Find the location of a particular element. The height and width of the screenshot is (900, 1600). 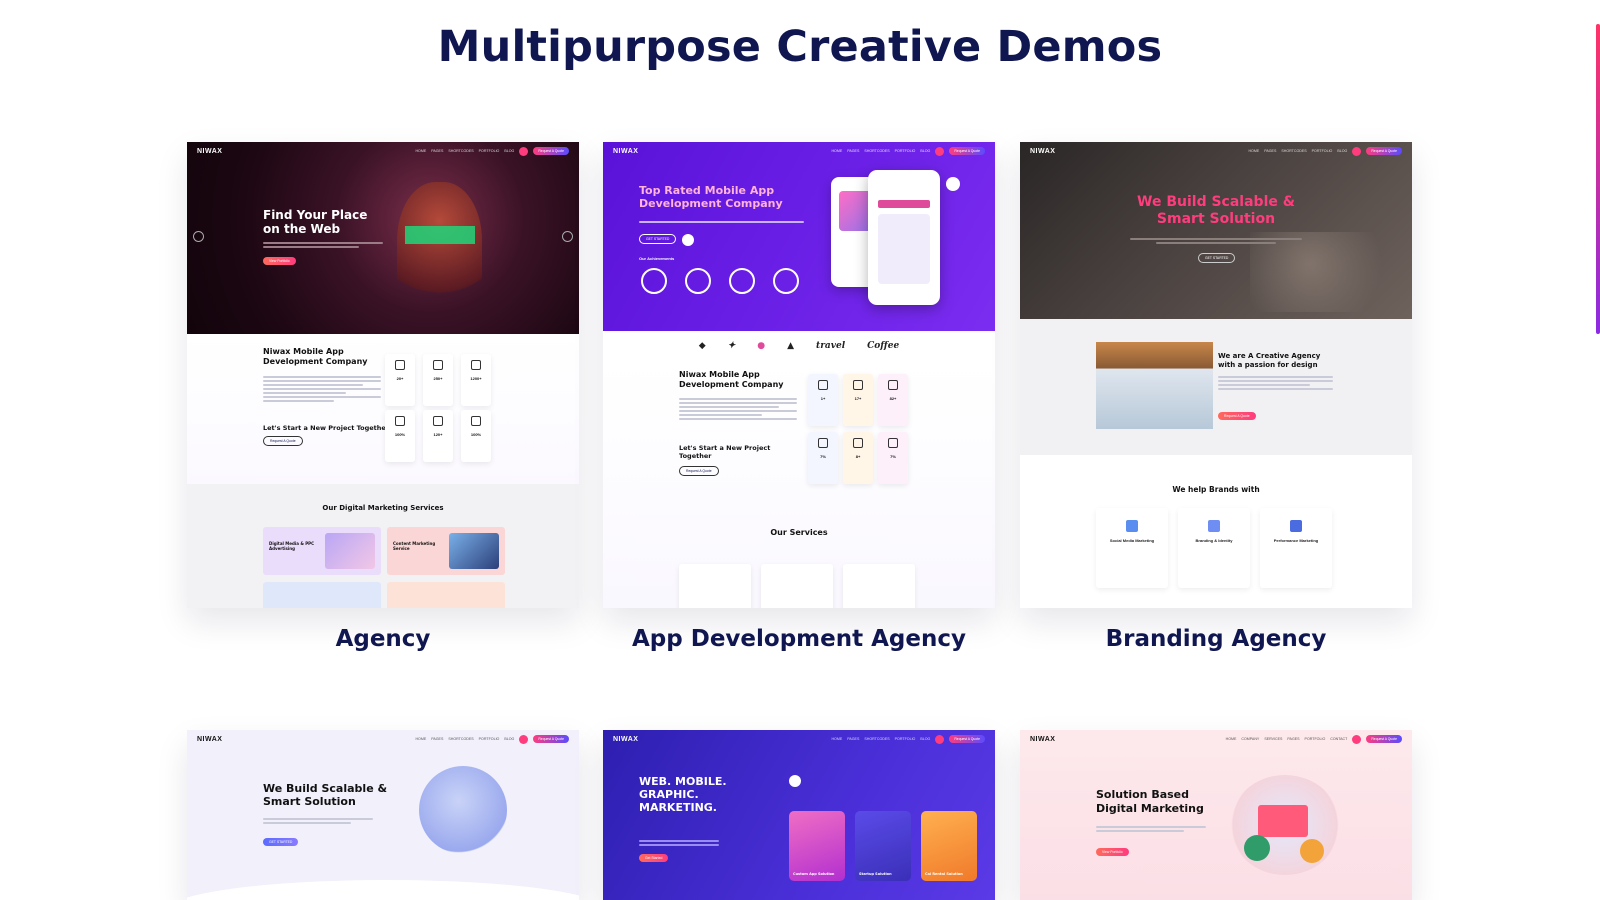

thumb-achievements: Our Achievements is located at coordinates (657, 258).